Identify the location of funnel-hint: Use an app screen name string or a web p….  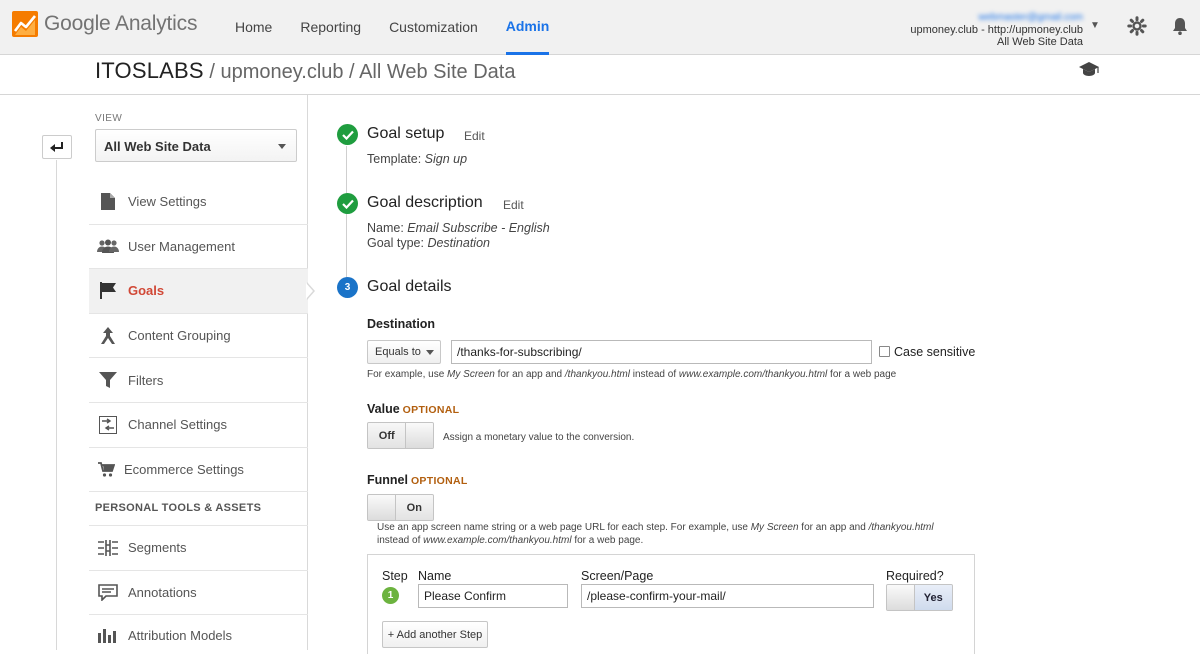
(677, 534).